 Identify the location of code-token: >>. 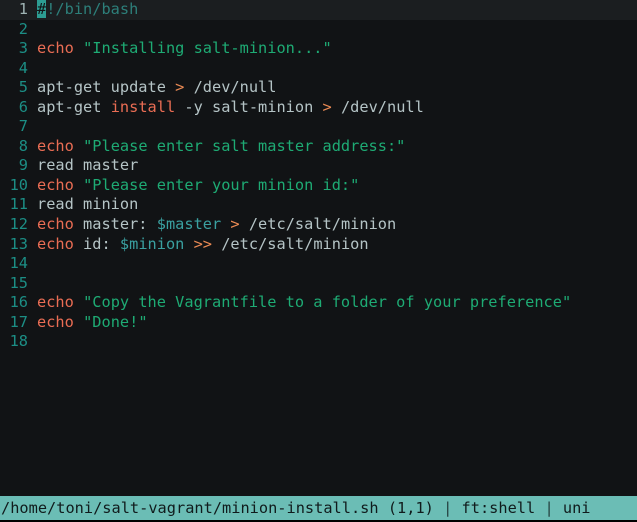
(203, 243).